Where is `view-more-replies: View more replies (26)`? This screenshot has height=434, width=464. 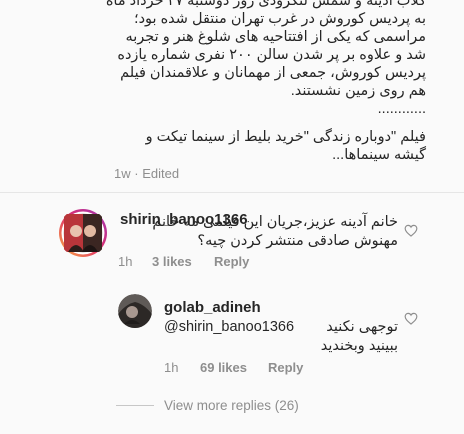
view-more-replies: View more replies (26) is located at coordinates (207, 405).